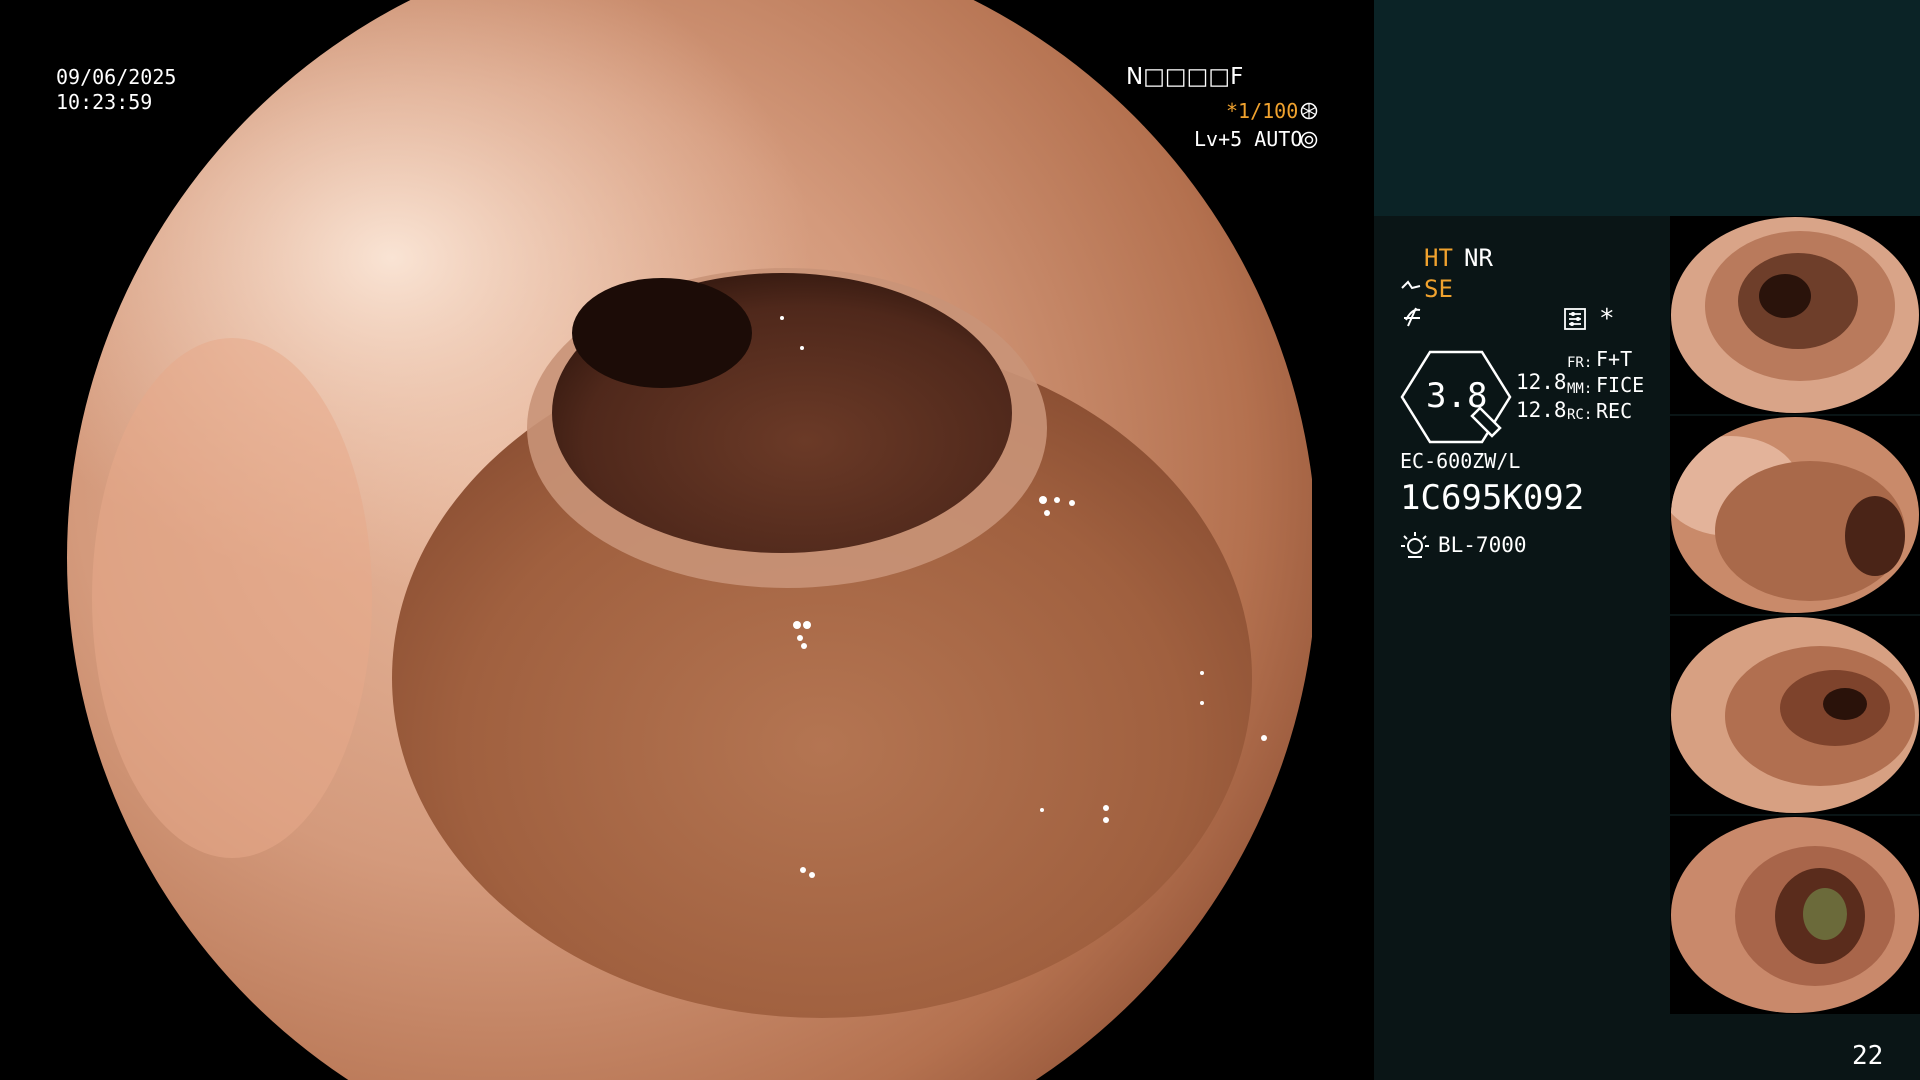 Image resolution: width=1920 pixels, height=1080 pixels. I want to click on fr-label: FR:, so click(1580, 363).